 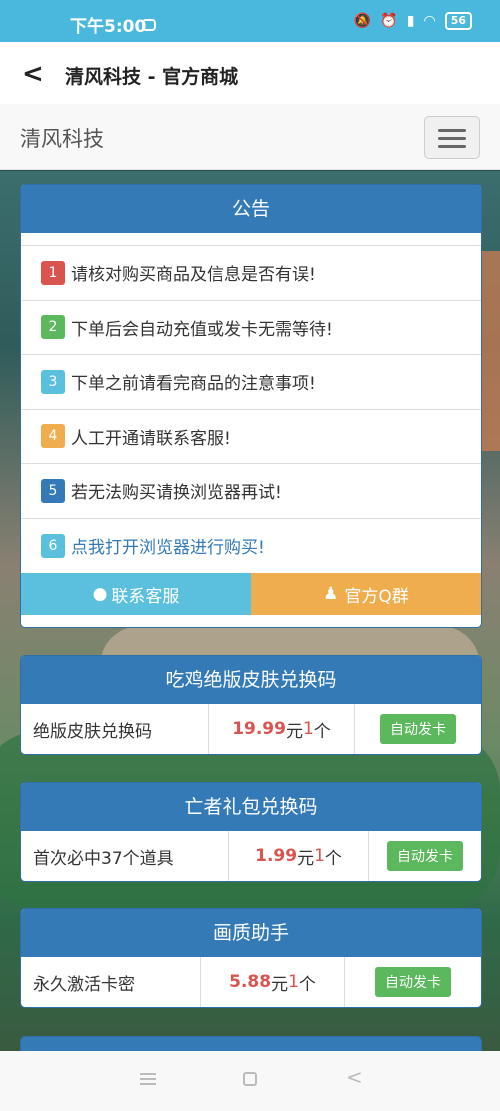 I want to click on official-group-button: ♟ 官方Q群, so click(x=366, y=594).